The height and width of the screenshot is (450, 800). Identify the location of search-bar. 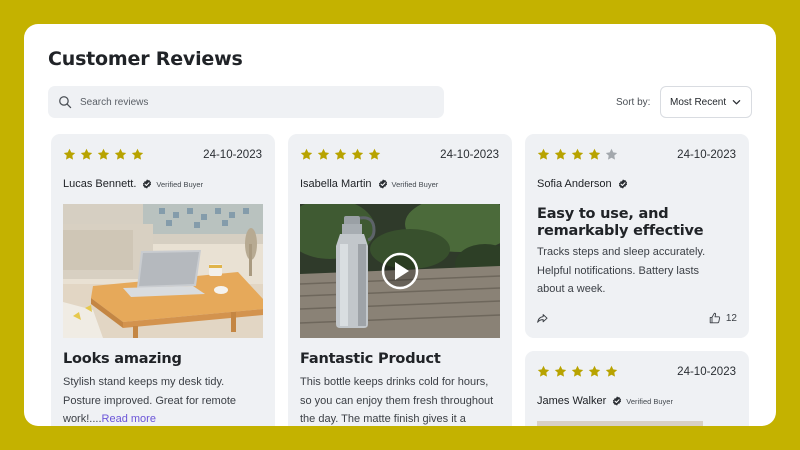
(246, 102).